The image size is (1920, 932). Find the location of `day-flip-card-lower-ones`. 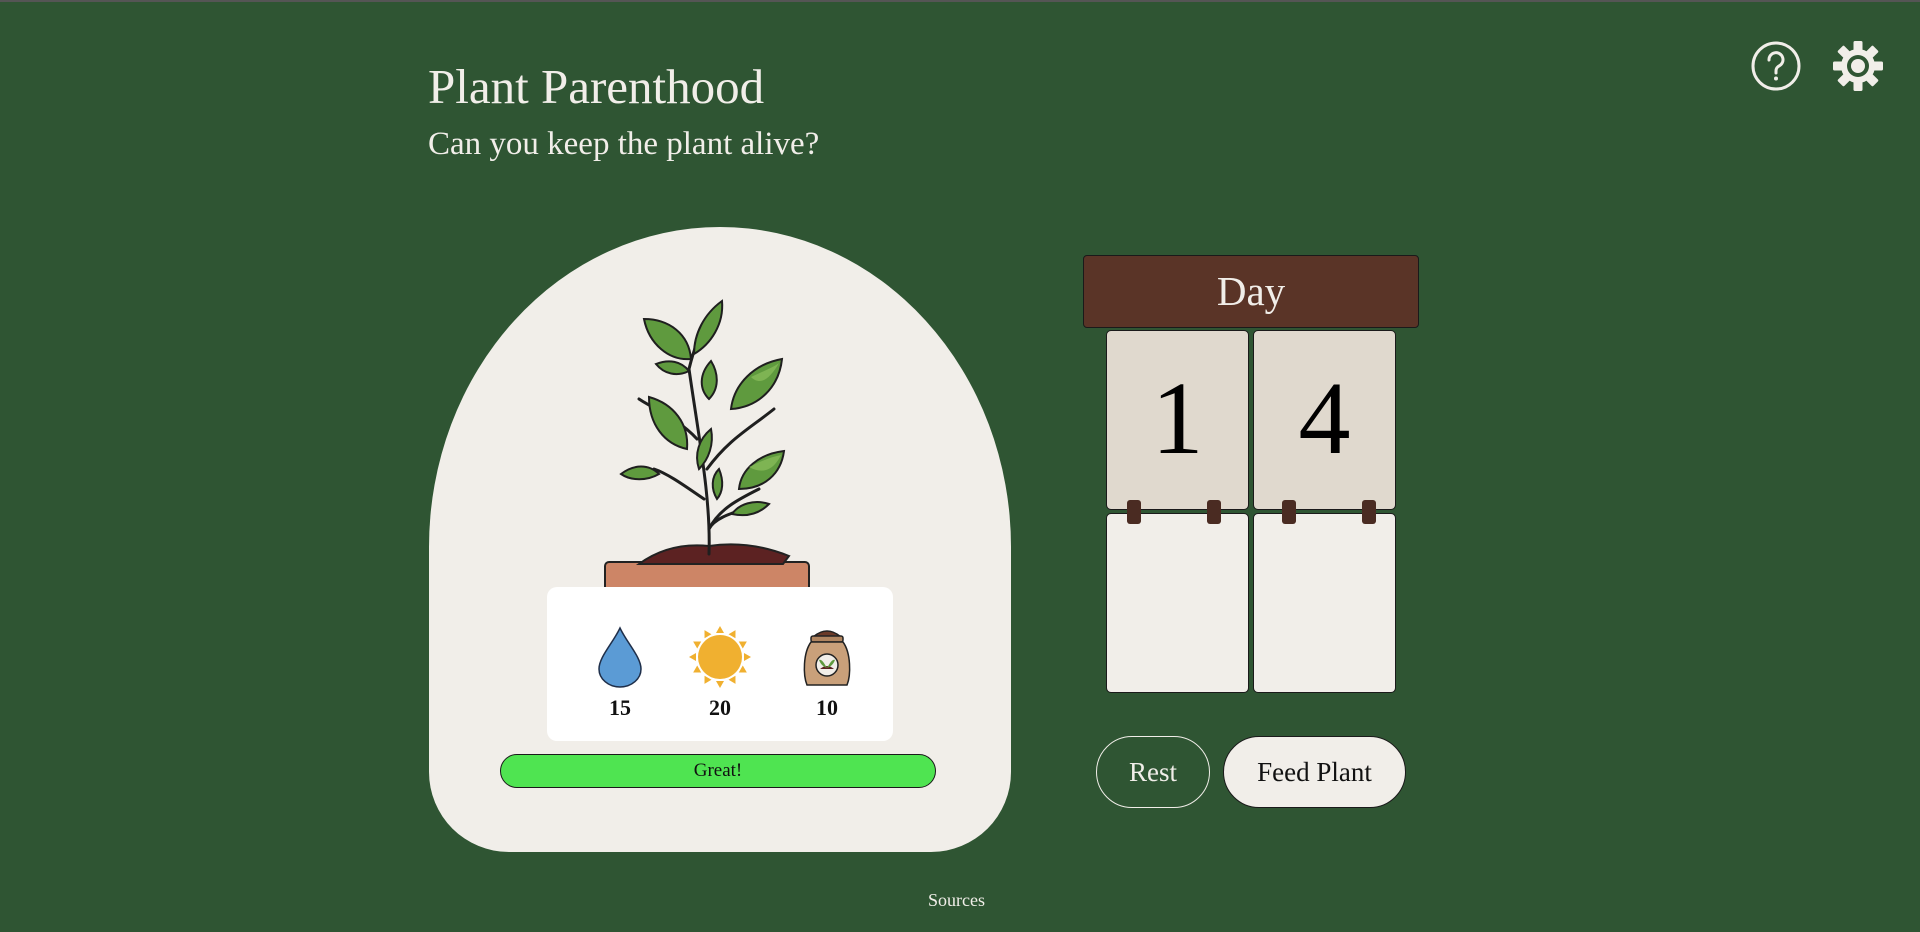

day-flip-card-lower-ones is located at coordinates (1324, 603).